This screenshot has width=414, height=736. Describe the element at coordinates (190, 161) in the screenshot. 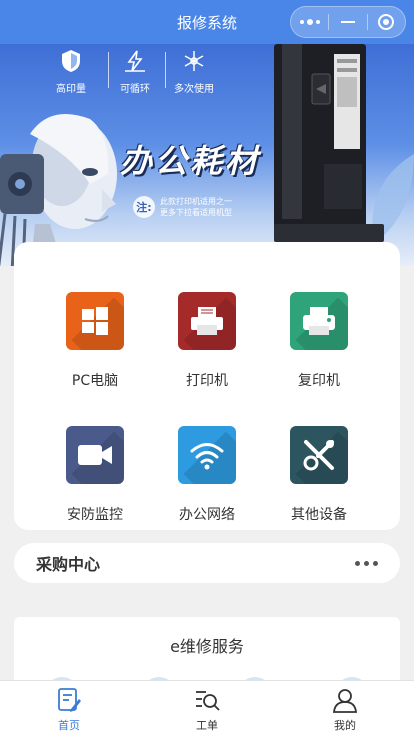

I see `banner-headline: 办公耗材` at that location.